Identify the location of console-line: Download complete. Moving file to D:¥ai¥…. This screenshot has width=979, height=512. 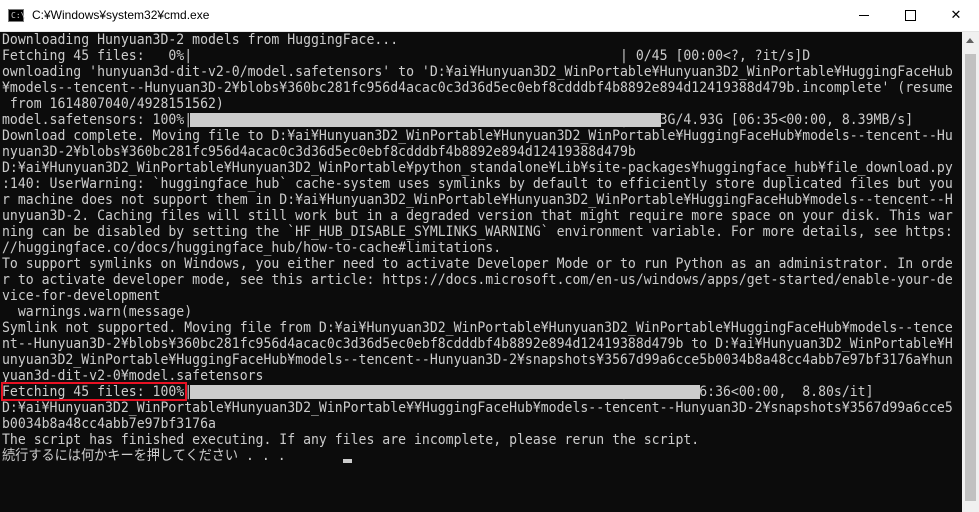
(477, 136).